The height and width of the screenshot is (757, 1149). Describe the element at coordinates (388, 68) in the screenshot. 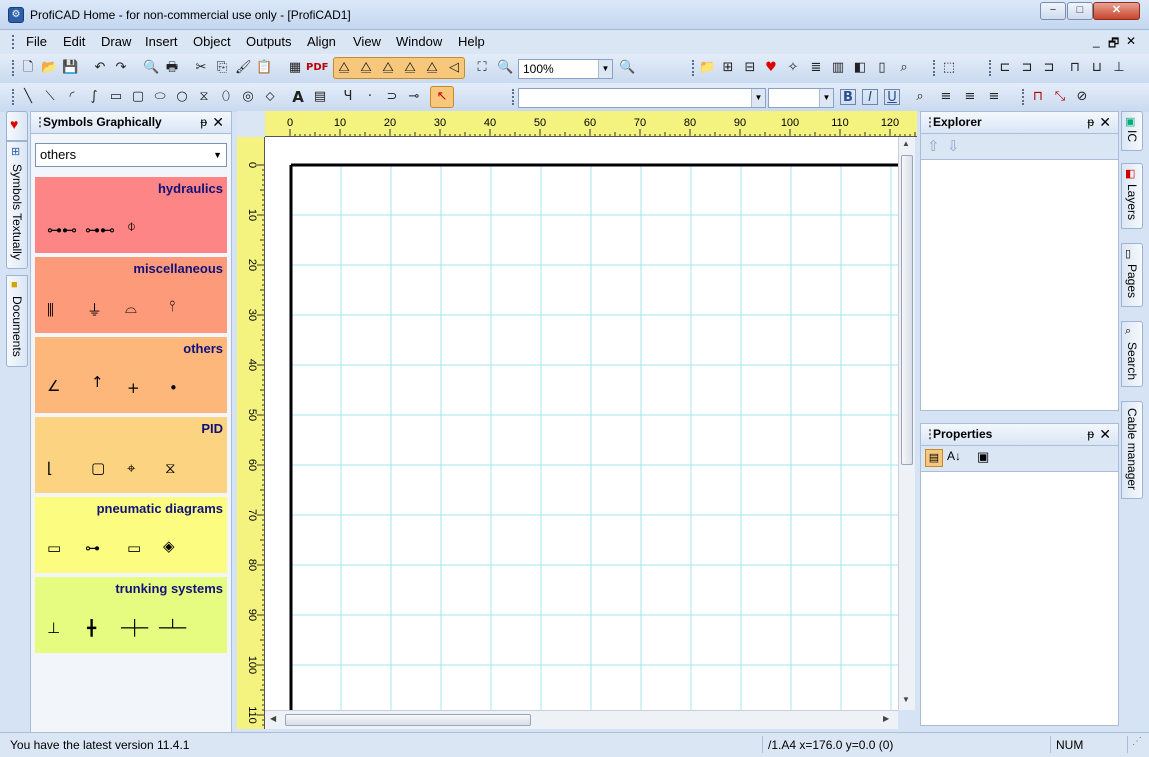

I see `rotate-left-icon: ⧋` at that location.